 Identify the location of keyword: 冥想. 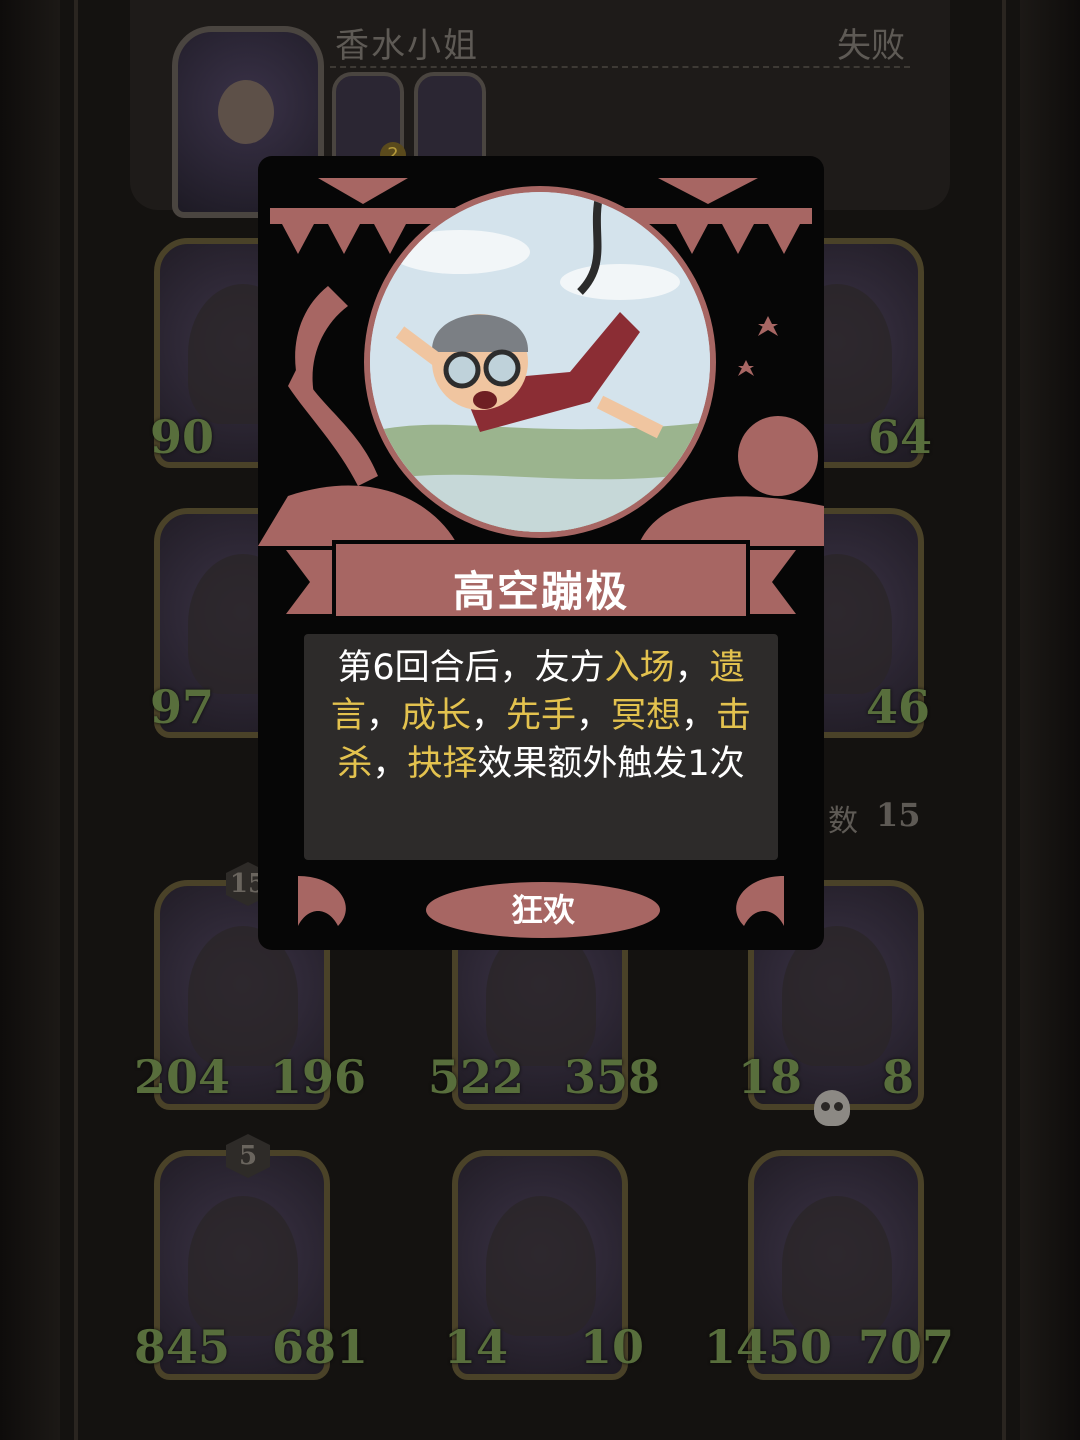
(646, 716).